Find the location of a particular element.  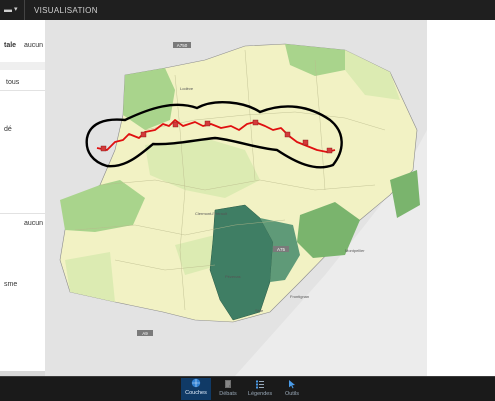

road-label: A75 is located at coordinates (281, 249).